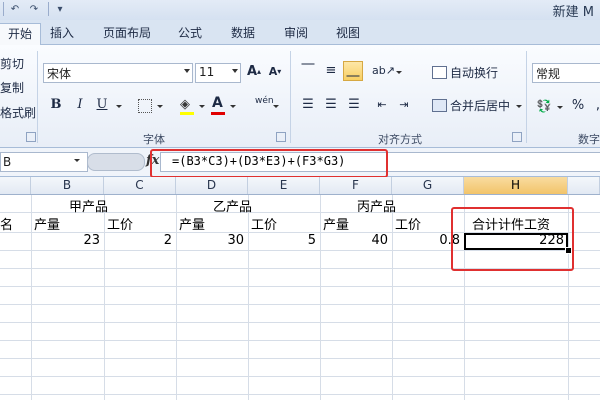 This screenshot has width=600, height=400. What do you see at coordinates (296, 33) in the screenshot?
I see `tab-review: 审阅` at bounding box center [296, 33].